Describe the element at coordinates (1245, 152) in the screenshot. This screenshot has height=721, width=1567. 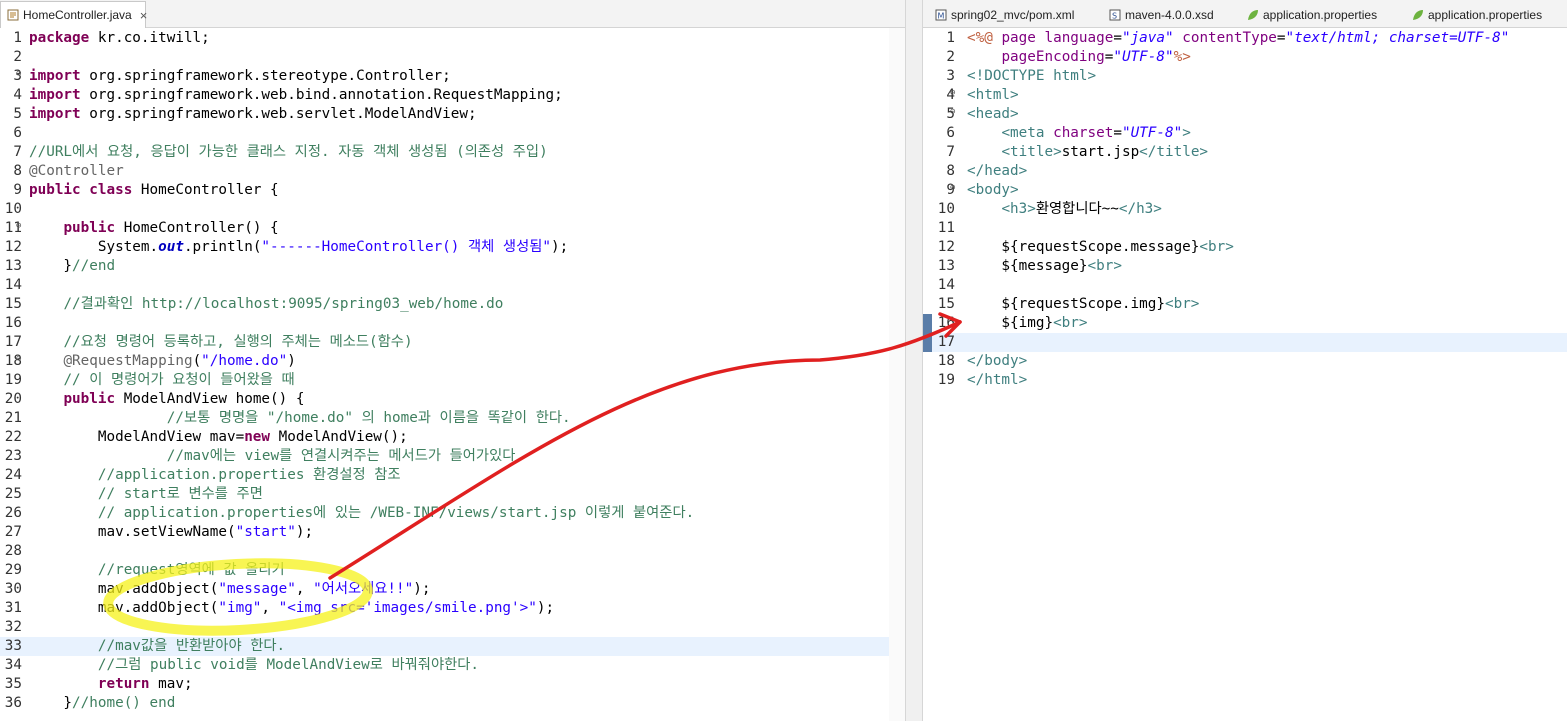
I see `code-line: 7 <title>start.jsp</title>` at that location.